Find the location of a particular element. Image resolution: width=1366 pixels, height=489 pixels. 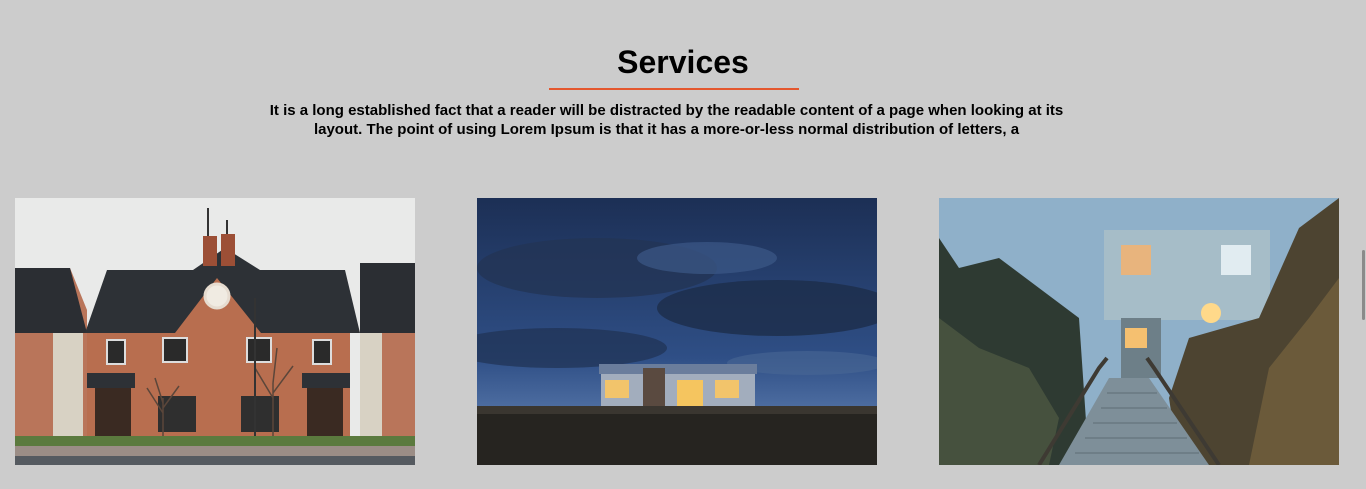

page-scrollbar is located at coordinates (1363, 244).